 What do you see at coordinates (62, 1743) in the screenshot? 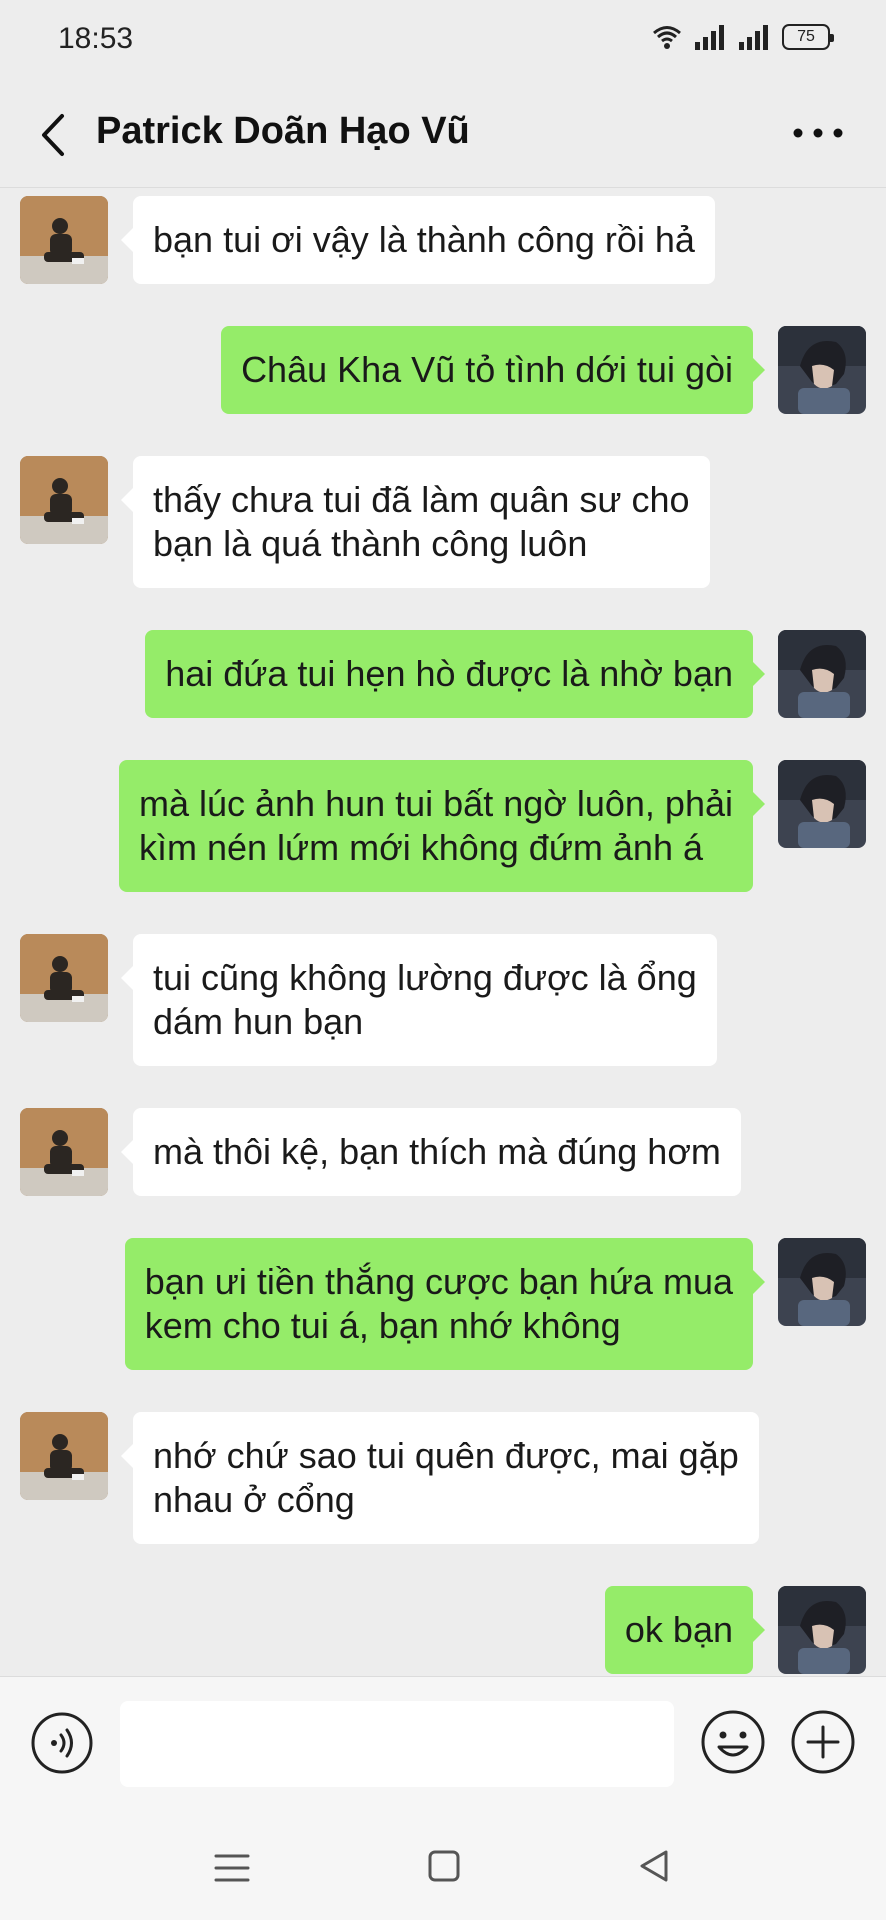
I see `voice-icon` at bounding box center [62, 1743].